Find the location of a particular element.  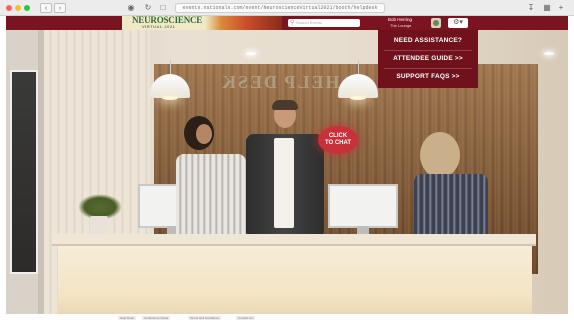

footer-link-help-desk: Help Desk is located at coordinates (127, 318).